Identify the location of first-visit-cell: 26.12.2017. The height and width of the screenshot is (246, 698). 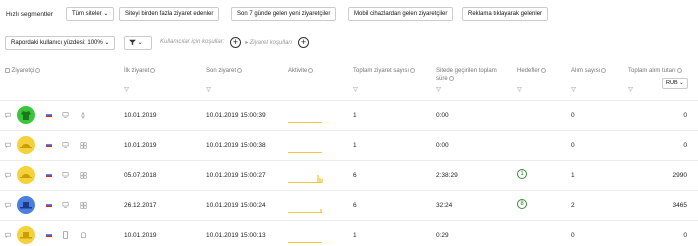
(140, 205).